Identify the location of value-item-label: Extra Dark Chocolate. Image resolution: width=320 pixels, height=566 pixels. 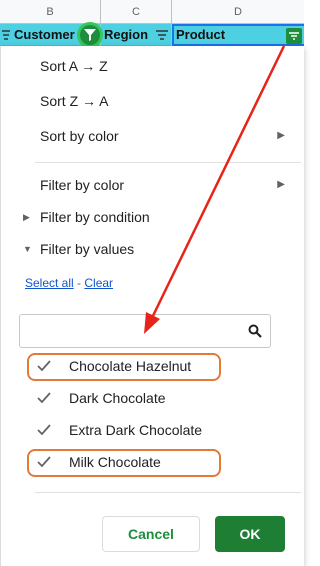
(136, 430).